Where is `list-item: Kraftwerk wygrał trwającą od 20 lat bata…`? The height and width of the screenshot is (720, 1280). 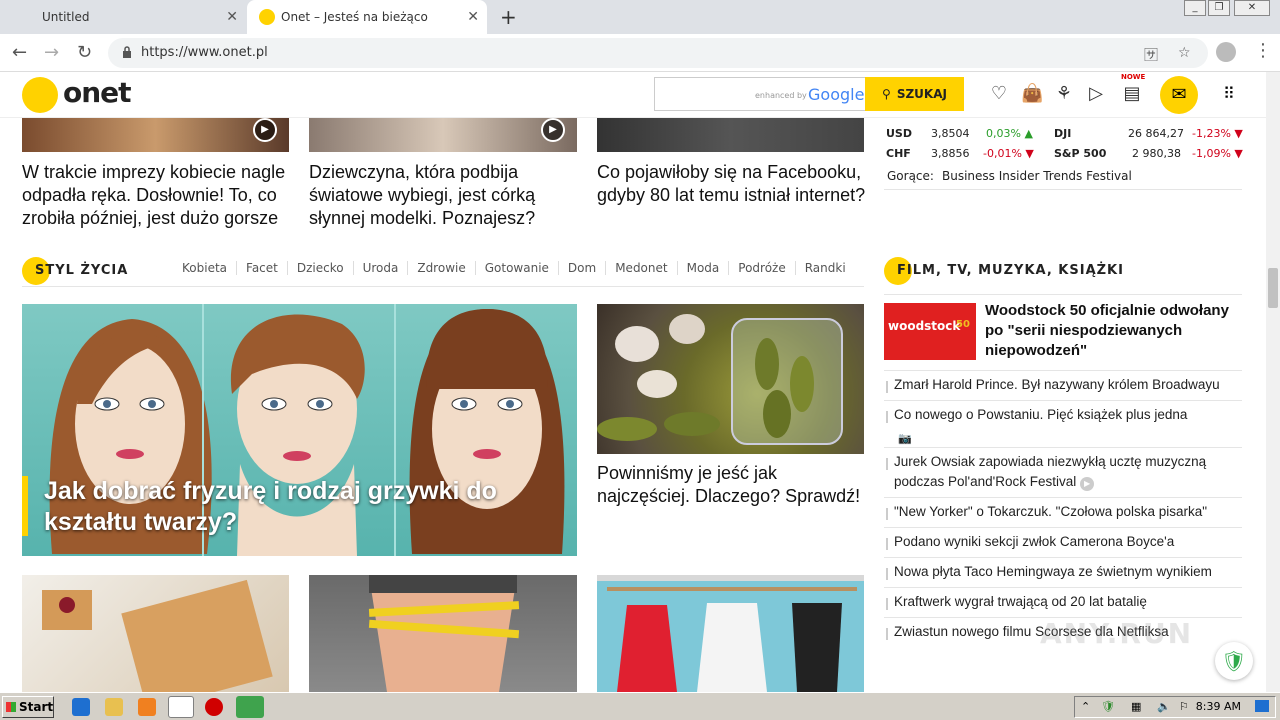 list-item: Kraftwerk wygrał trwającą od 20 lat bata… is located at coordinates (1063, 602).